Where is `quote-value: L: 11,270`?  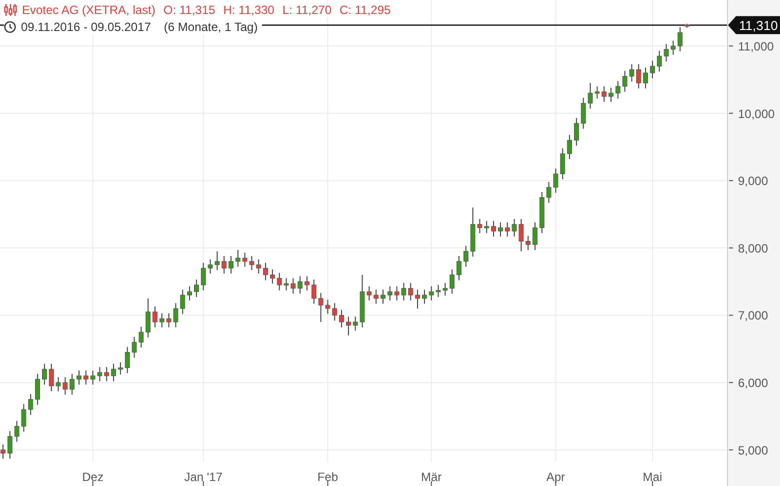 quote-value: L: 11,270 is located at coordinates (307, 10).